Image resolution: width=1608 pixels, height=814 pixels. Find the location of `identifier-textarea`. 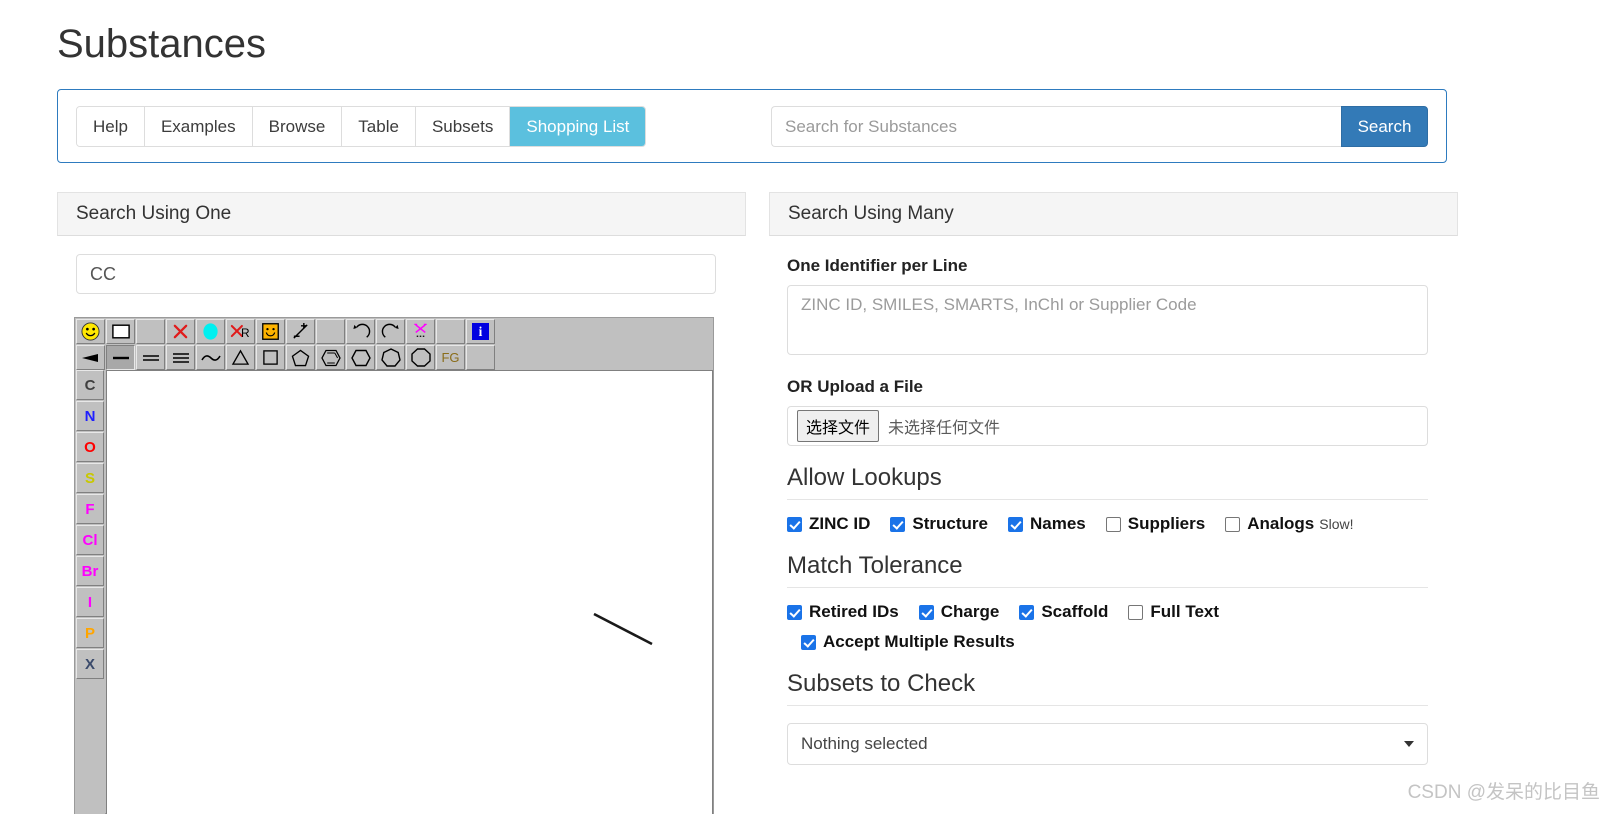

identifier-textarea is located at coordinates (1107, 320).